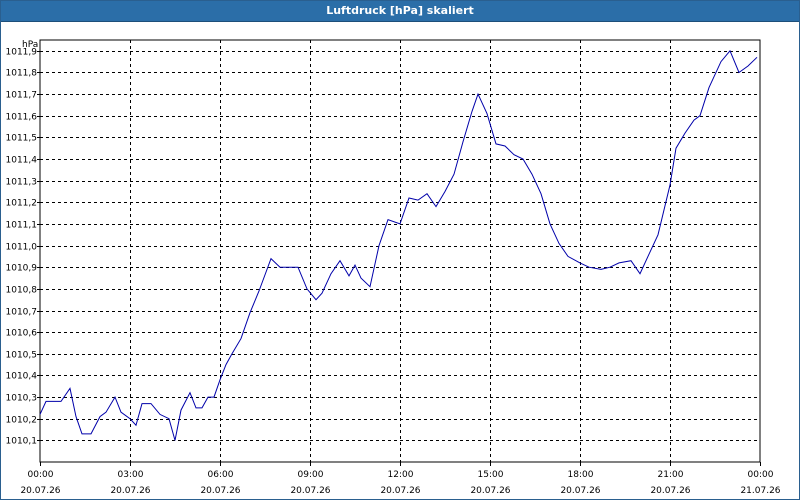 The height and width of the screenshot is (500, 800). I want to click on y-tick-label: 1011,8, so click(22, 74).